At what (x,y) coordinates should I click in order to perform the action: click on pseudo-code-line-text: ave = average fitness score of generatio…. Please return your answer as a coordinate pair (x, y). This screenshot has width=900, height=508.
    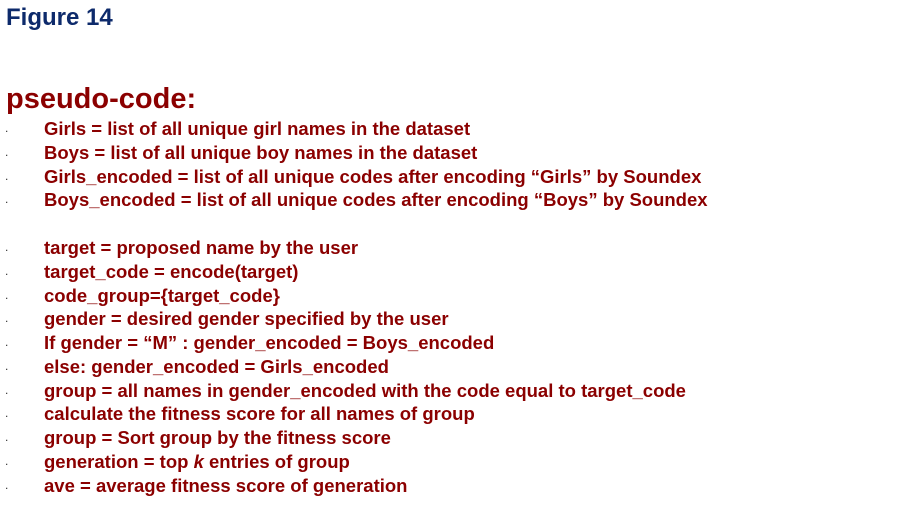
    Looking at the image, I should click on (226, 485).